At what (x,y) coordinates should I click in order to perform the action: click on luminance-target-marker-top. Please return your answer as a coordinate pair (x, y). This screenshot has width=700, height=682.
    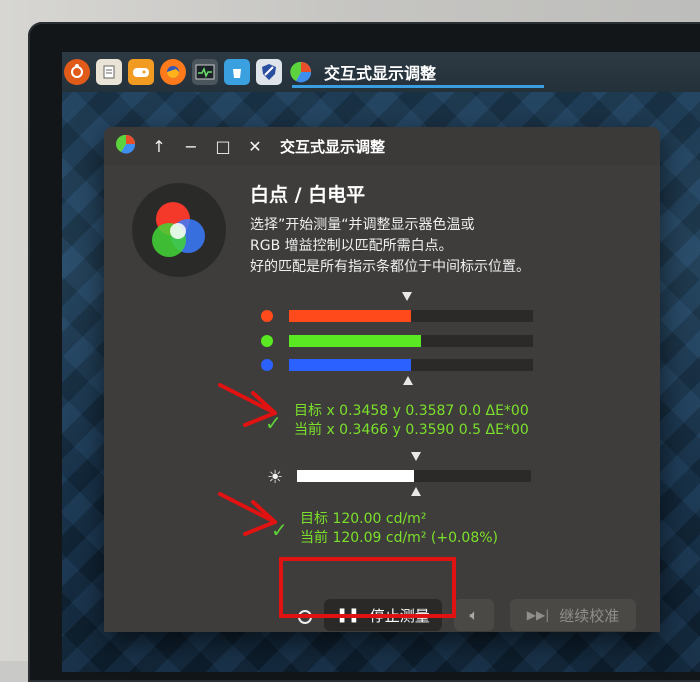
    Looking at the image, I should click on (416, 456).